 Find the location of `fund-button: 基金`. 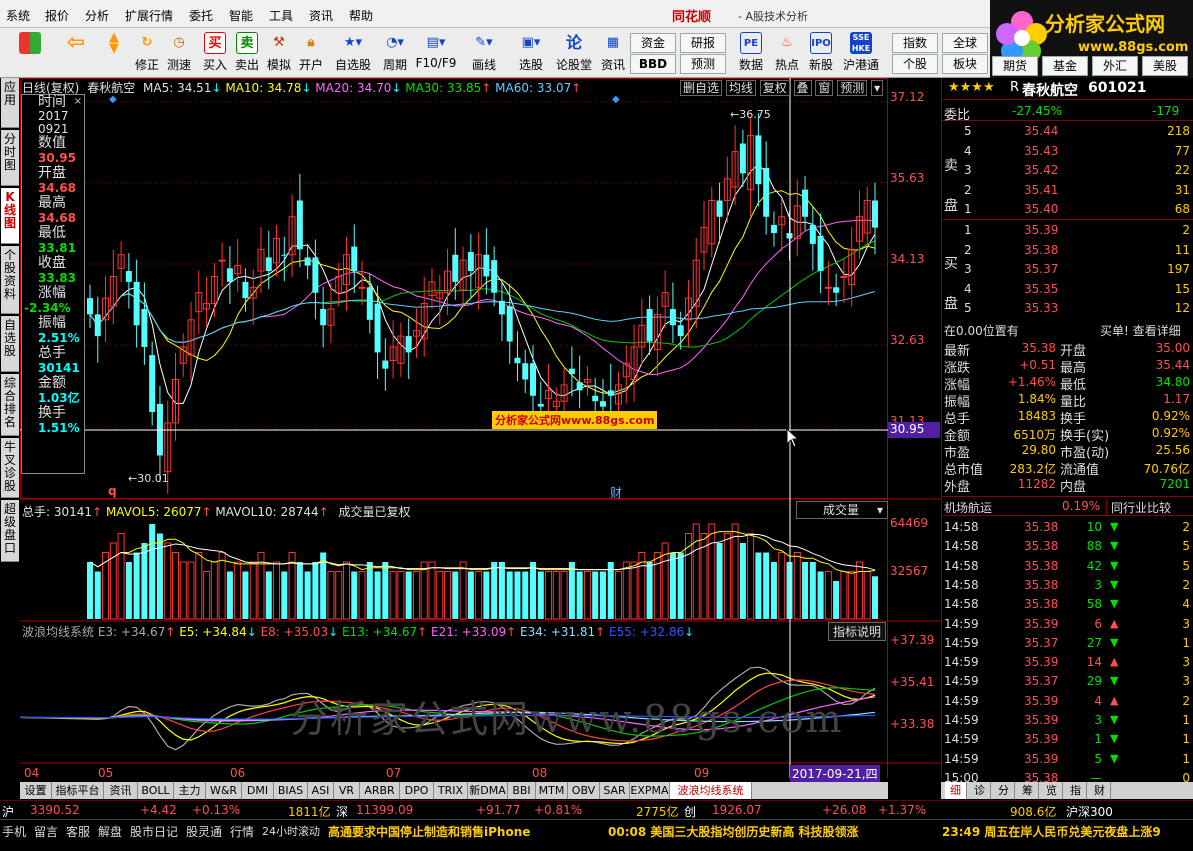

fund-button: 基金 is located at coordinates (1065, 66).